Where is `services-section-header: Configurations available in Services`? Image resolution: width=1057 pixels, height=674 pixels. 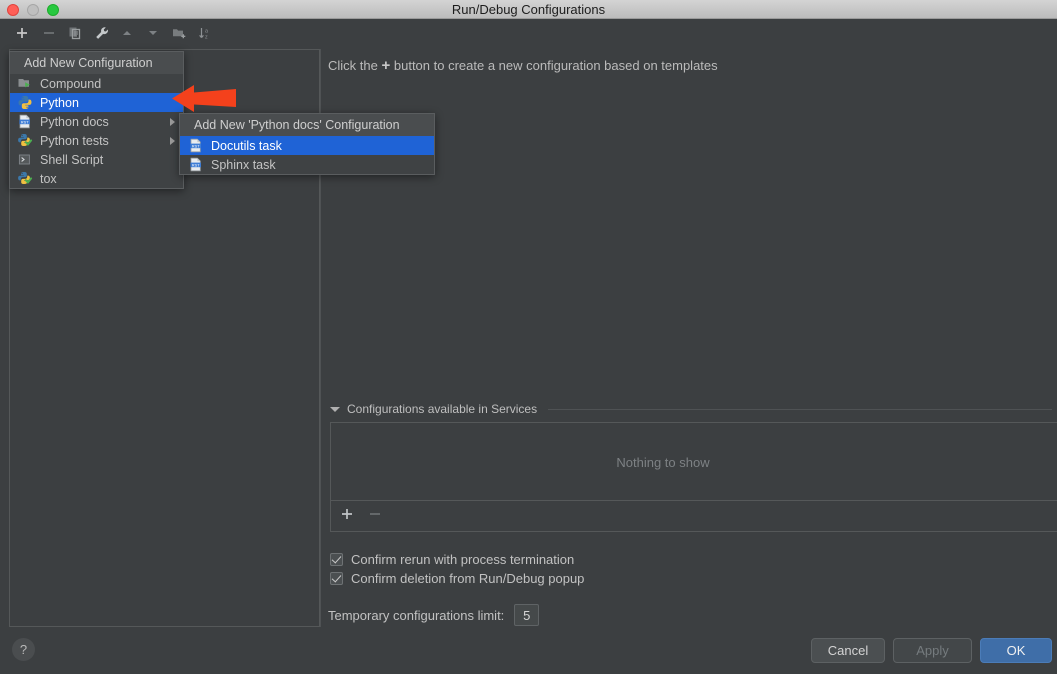 services-section-header: Configurations available in Services is located at coordinates (691, 409).